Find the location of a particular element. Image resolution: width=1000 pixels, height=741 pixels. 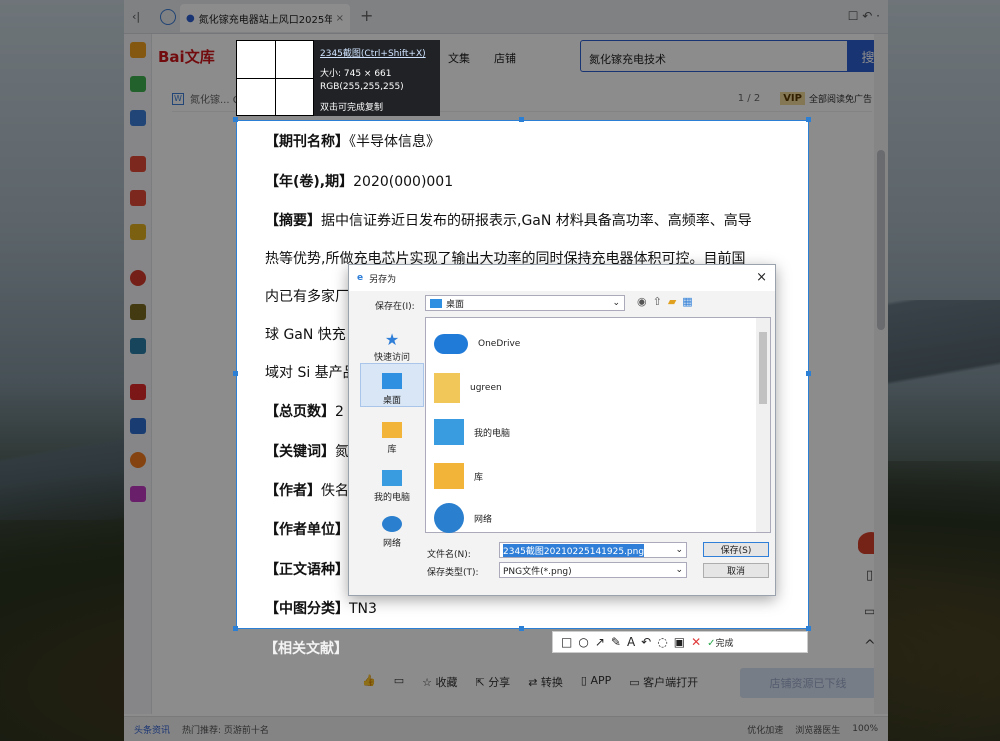

file-network: 网络 is located at coordinates (463, 518).